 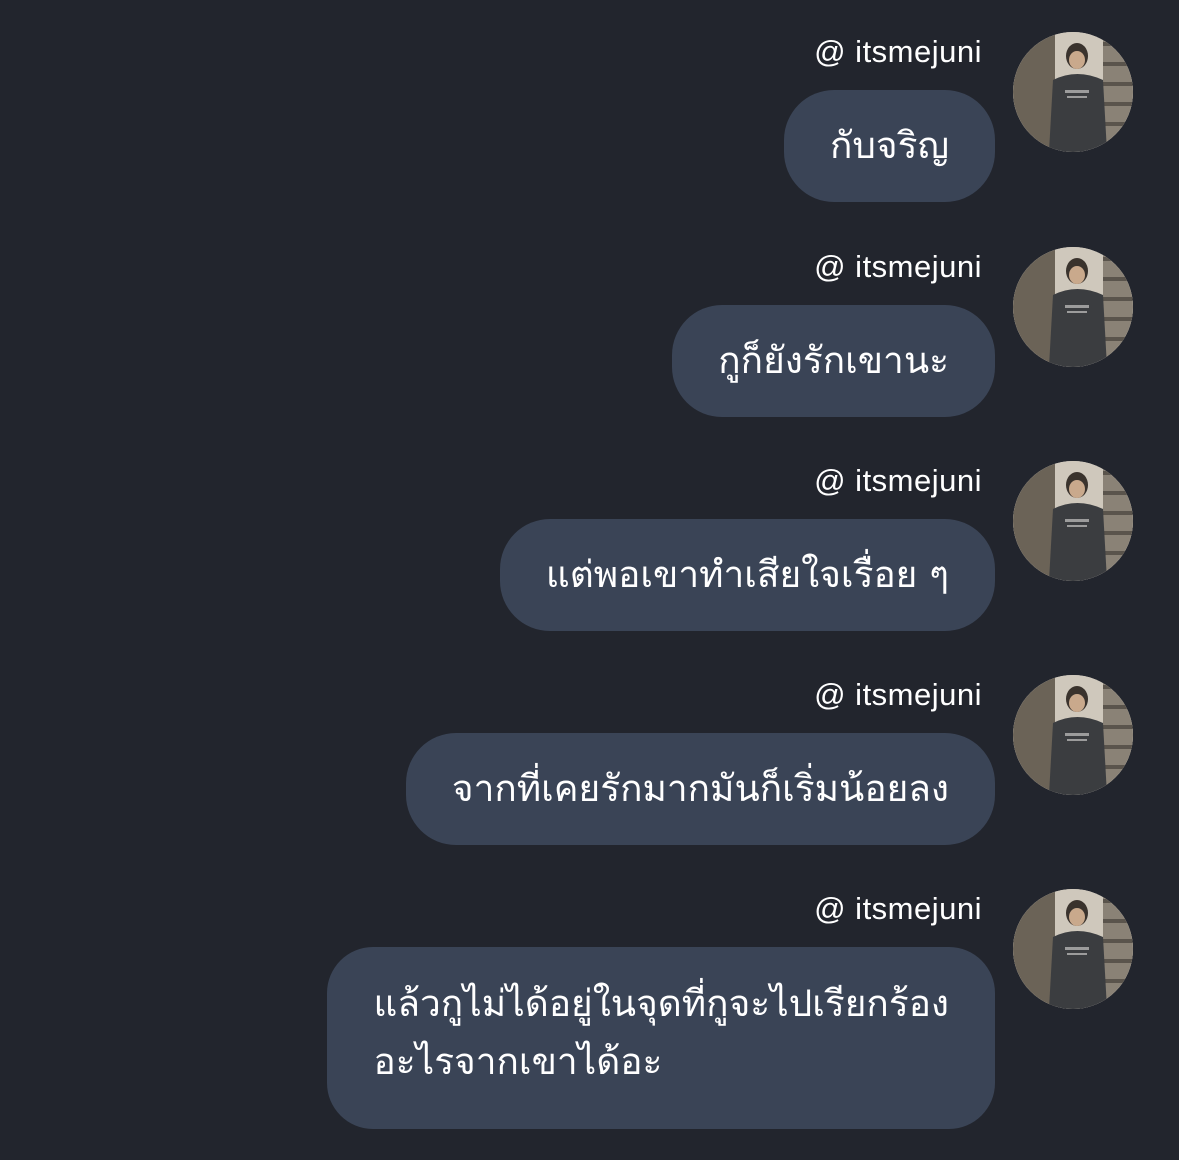 I want to click on message-bubble: กูก็ยังรักเขานะ, so click(x=833, y=361).